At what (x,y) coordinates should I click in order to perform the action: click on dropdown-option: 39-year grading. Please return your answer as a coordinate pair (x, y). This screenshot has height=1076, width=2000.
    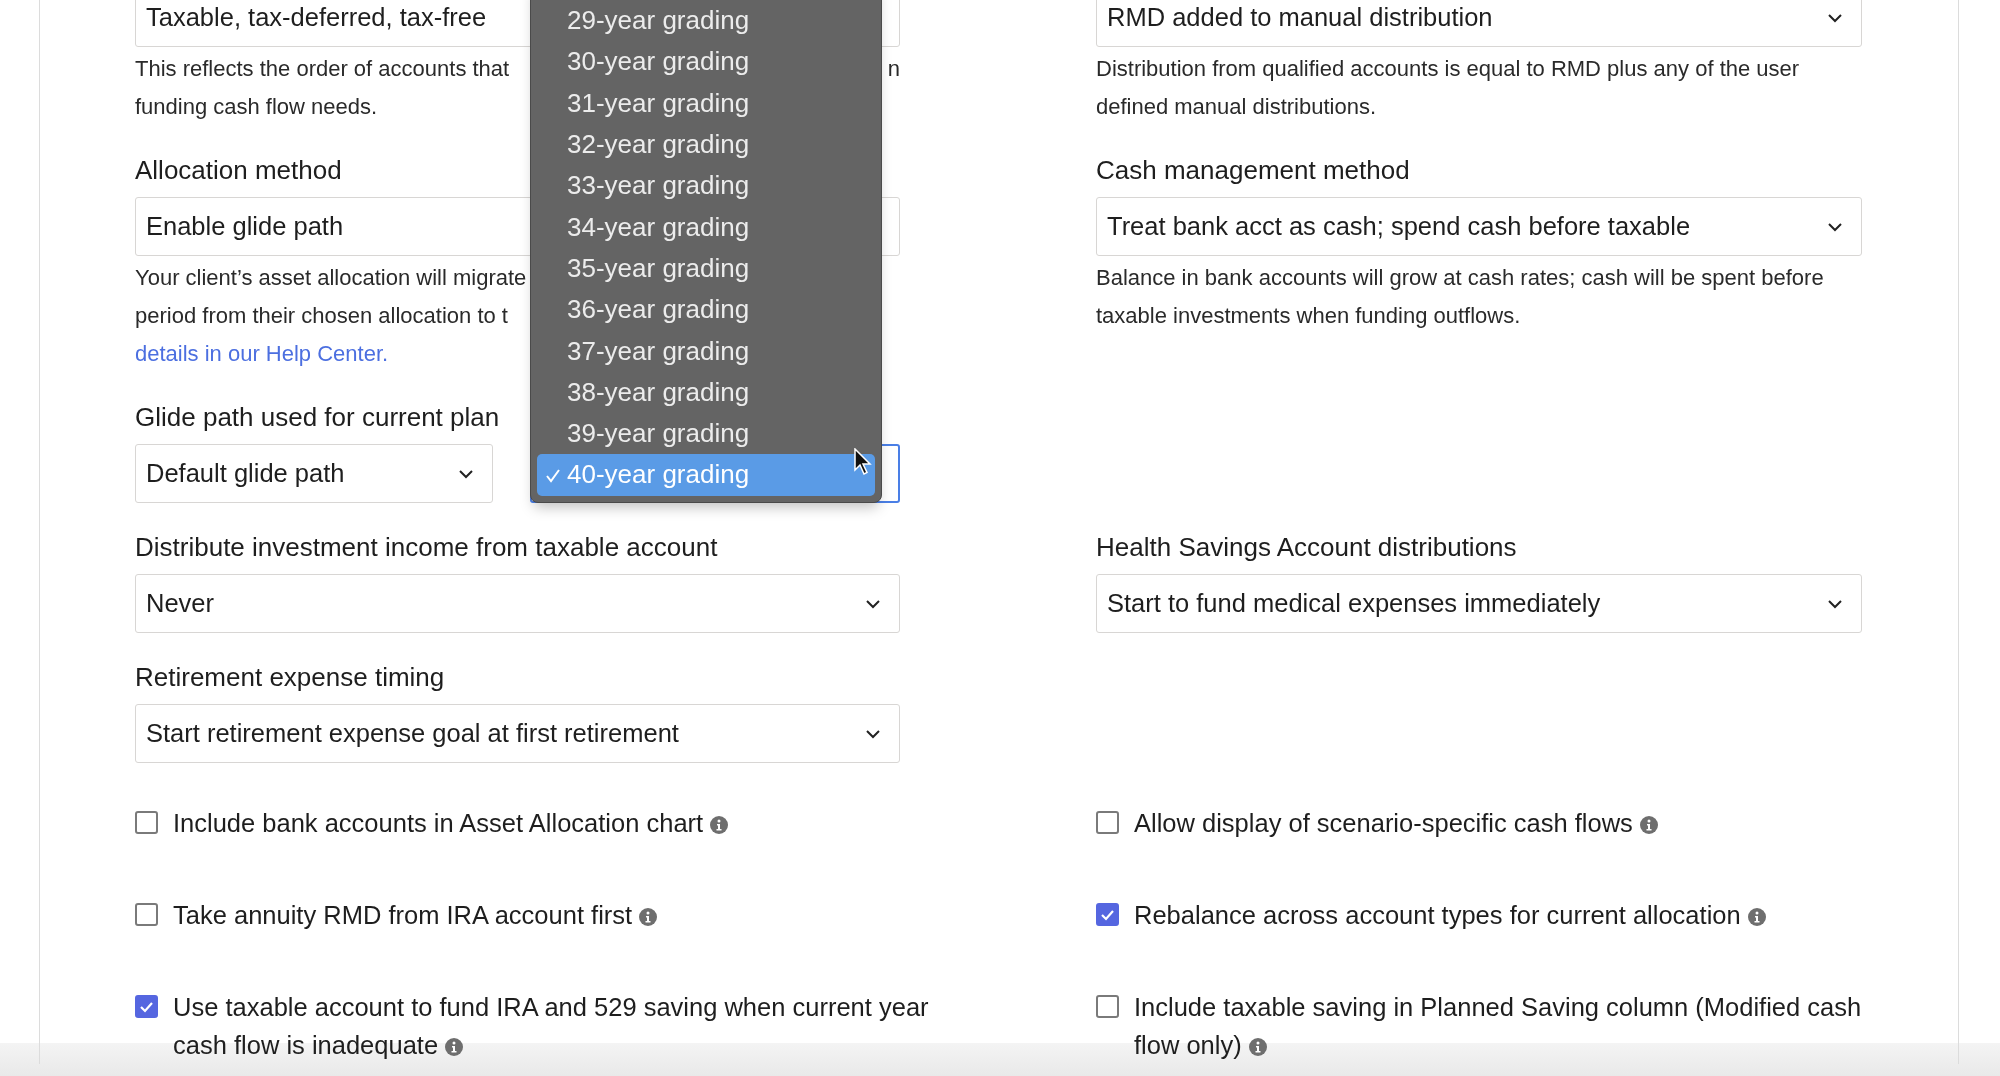
    Looking at the image, I should click on (706, 433).